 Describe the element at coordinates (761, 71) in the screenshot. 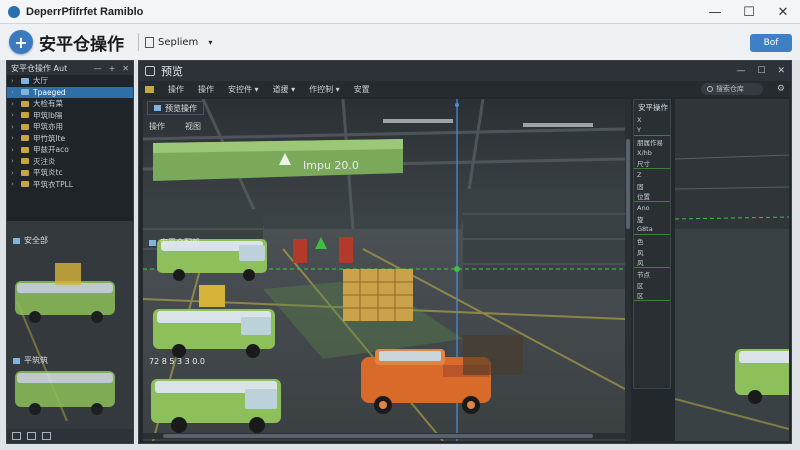

I see `main-maximize-icon: ☐` at that location.